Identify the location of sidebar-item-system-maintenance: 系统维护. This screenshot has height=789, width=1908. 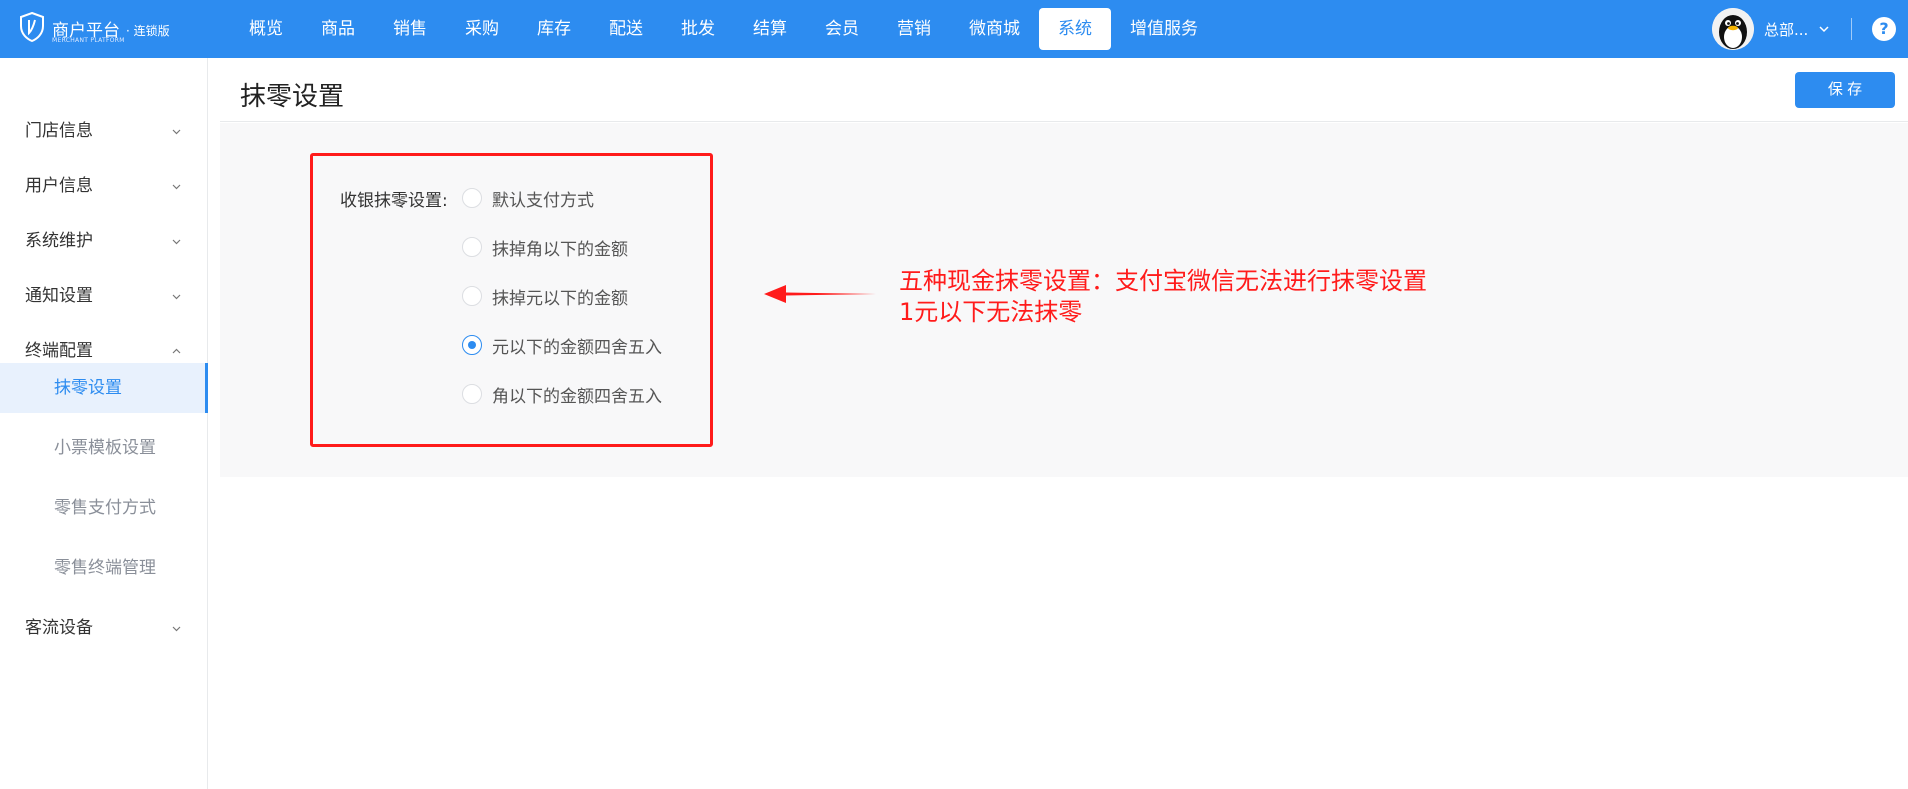
(104, 241).